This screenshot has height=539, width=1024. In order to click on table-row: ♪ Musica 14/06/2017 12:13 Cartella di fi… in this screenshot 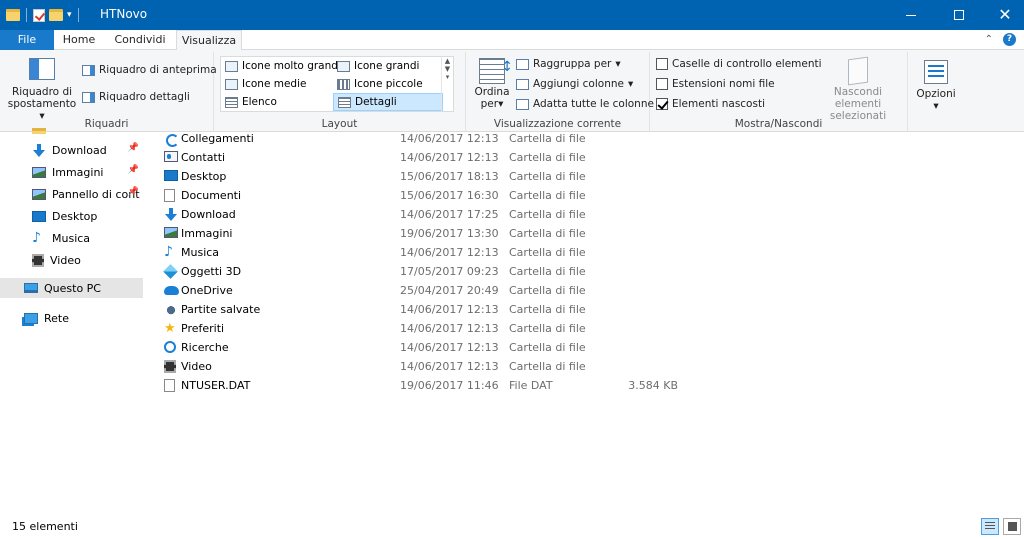, I will do `click(430, 252)`.